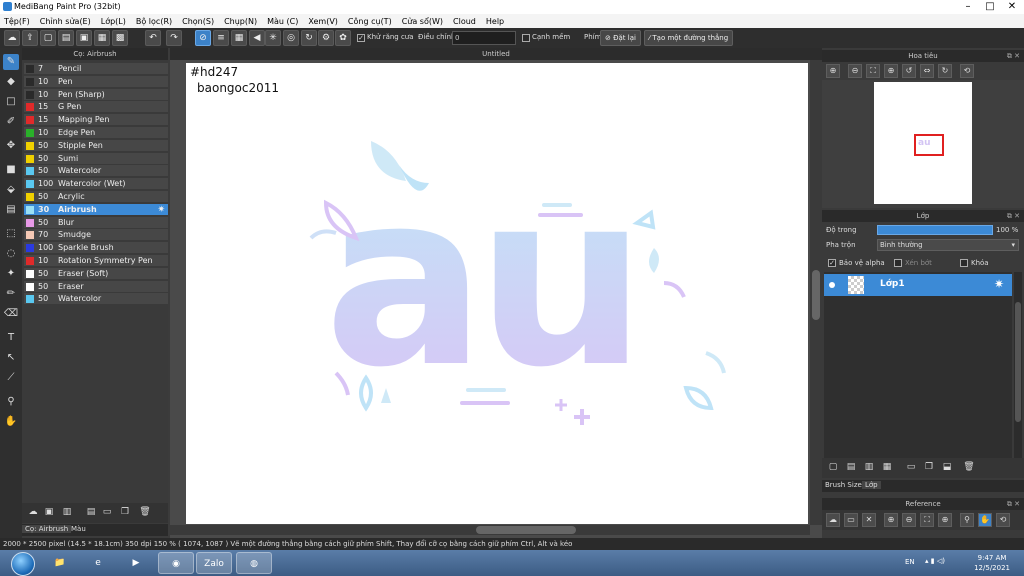 The height and width of the screenshot is (576, 1024). What do you see at coordinates (832, 263) in the screenshot?
I see `protect-alpha-checkbox: ✓` at bounding box center [832, 263].